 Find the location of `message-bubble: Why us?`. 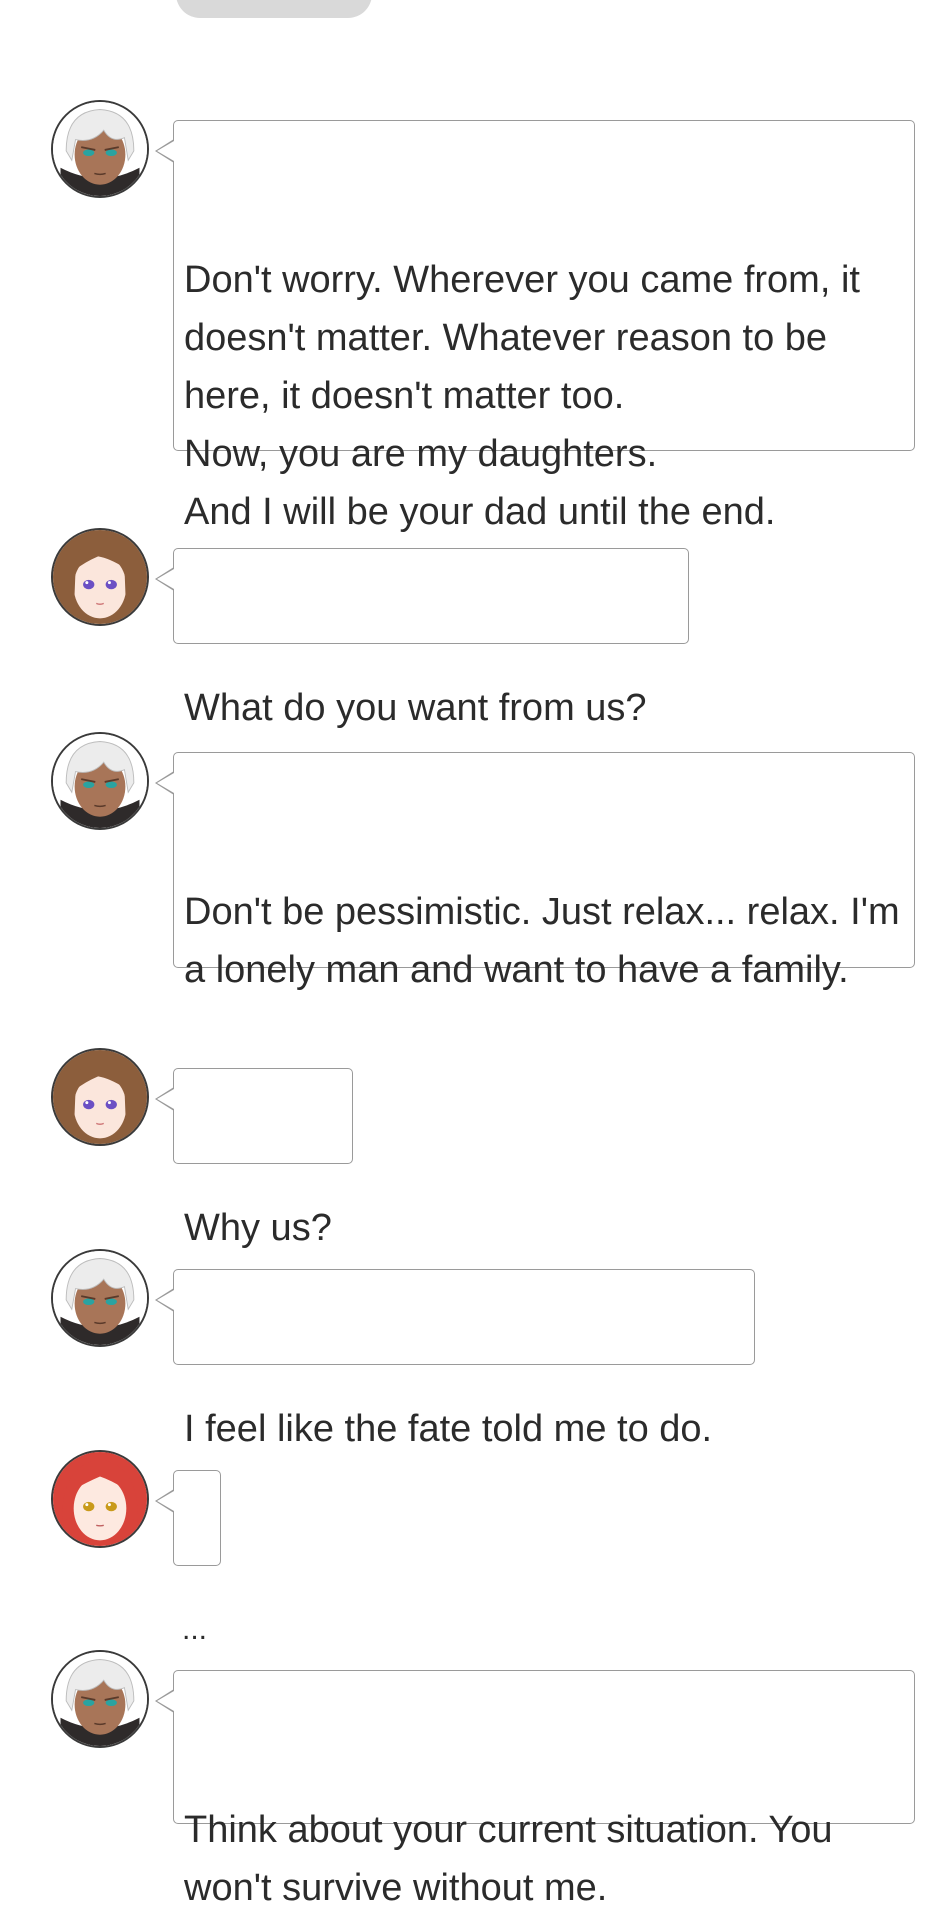

message-bubble: Why us? is located at coordinates (254, 1158).